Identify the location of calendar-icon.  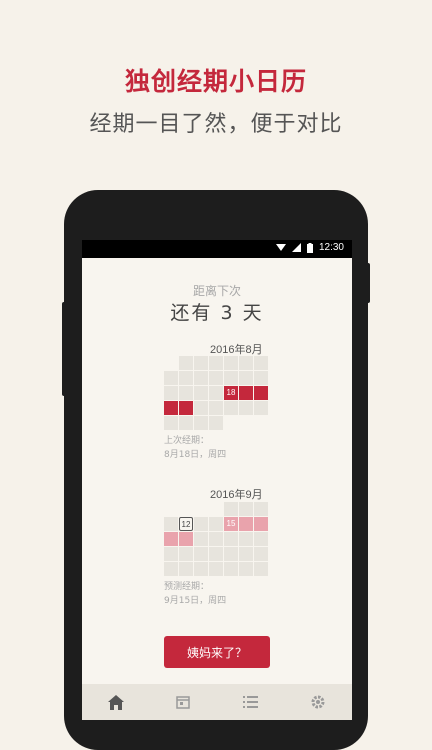
(183, 702).